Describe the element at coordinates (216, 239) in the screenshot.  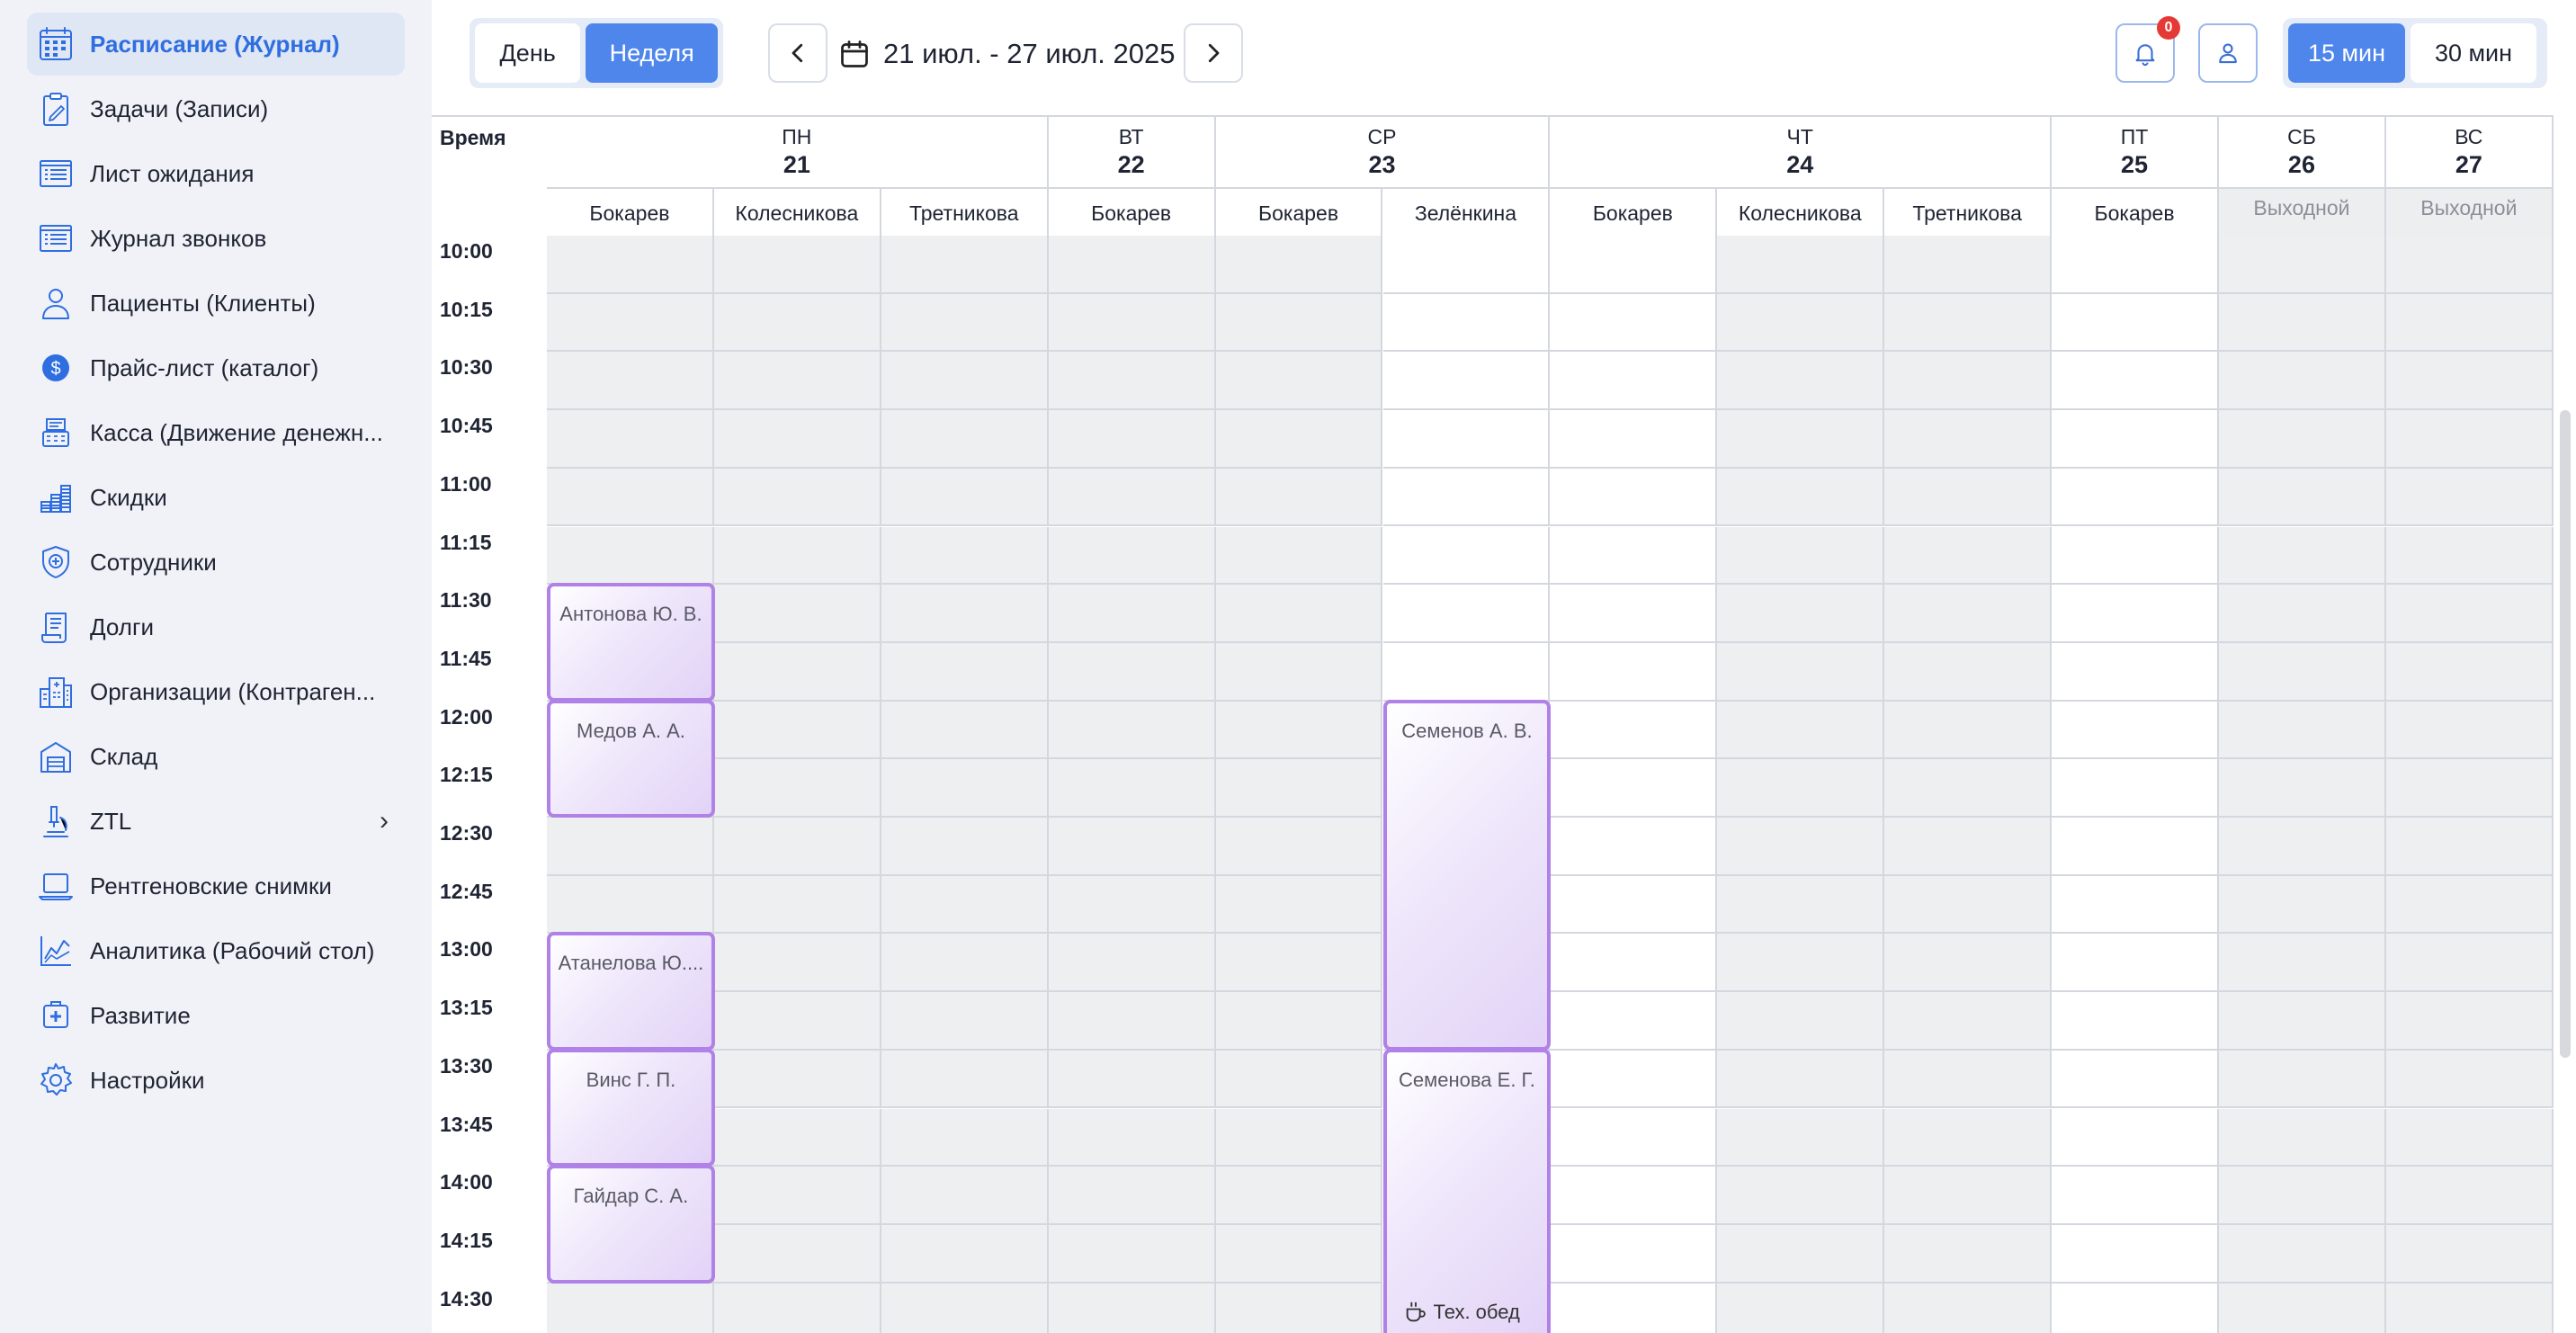
I see `sidebar-item-4: Журнал звонков` at that location.